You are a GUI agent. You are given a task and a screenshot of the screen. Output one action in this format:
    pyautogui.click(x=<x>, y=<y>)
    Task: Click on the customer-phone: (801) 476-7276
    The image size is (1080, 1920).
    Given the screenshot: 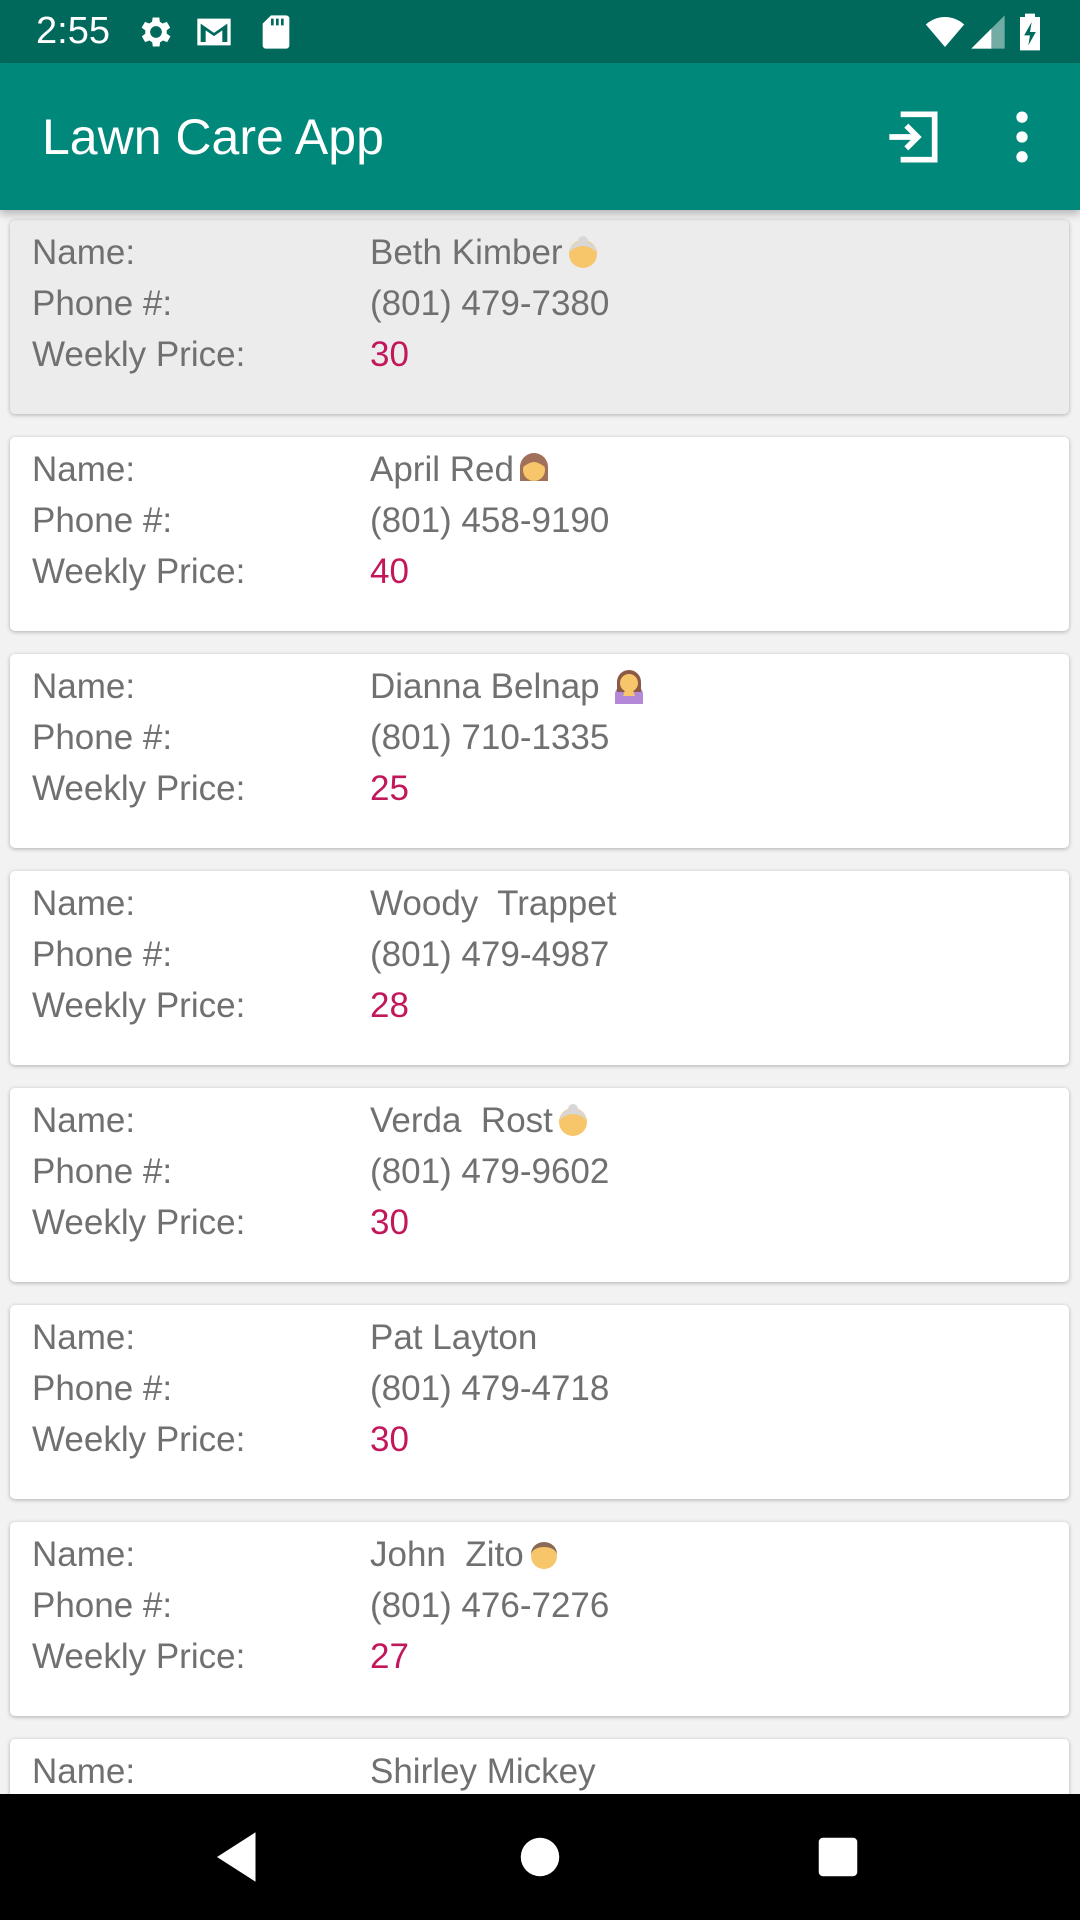 What is the action you would take?
    pyautogui.click(x=490, y=1605)
    